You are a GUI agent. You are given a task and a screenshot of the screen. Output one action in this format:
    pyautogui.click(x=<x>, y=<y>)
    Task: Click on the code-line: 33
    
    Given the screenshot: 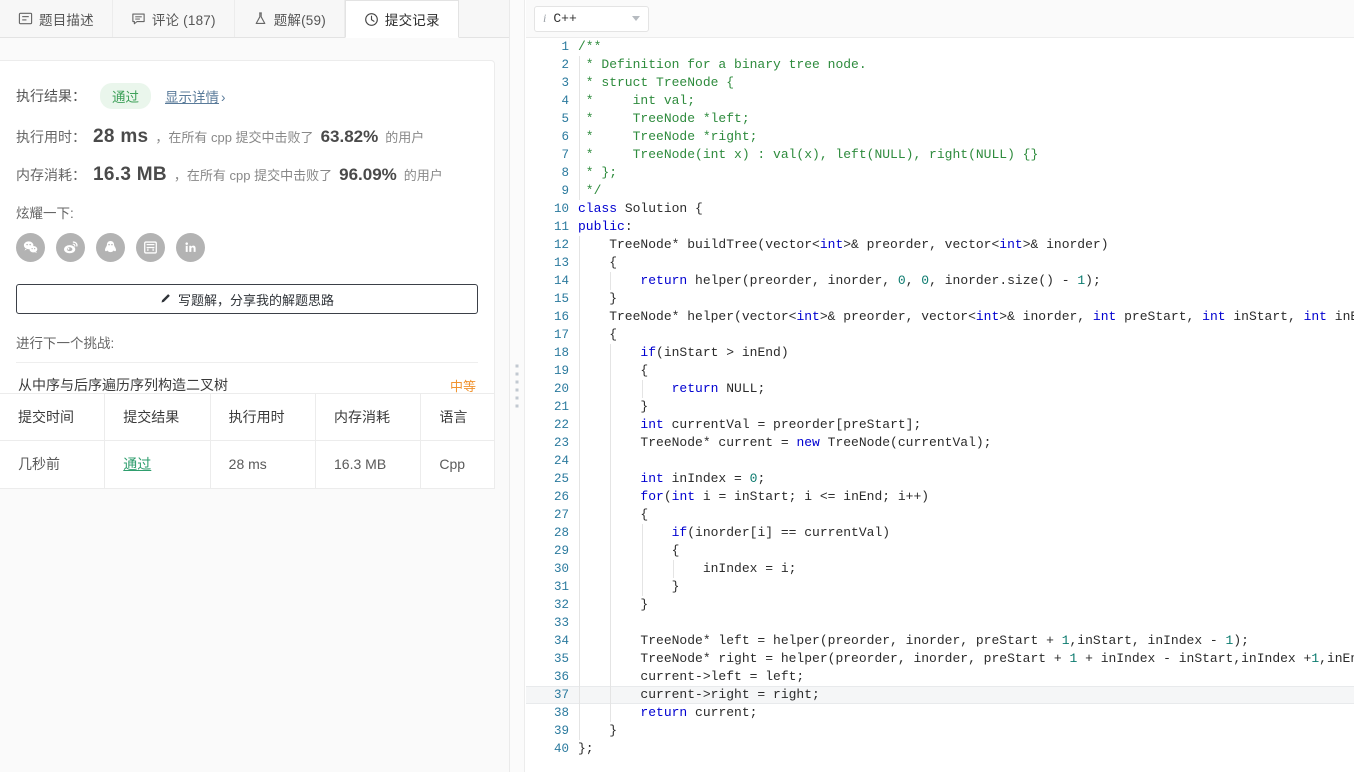 What is the action you would take?
    pyautogui.click(x=940, y=623)
    